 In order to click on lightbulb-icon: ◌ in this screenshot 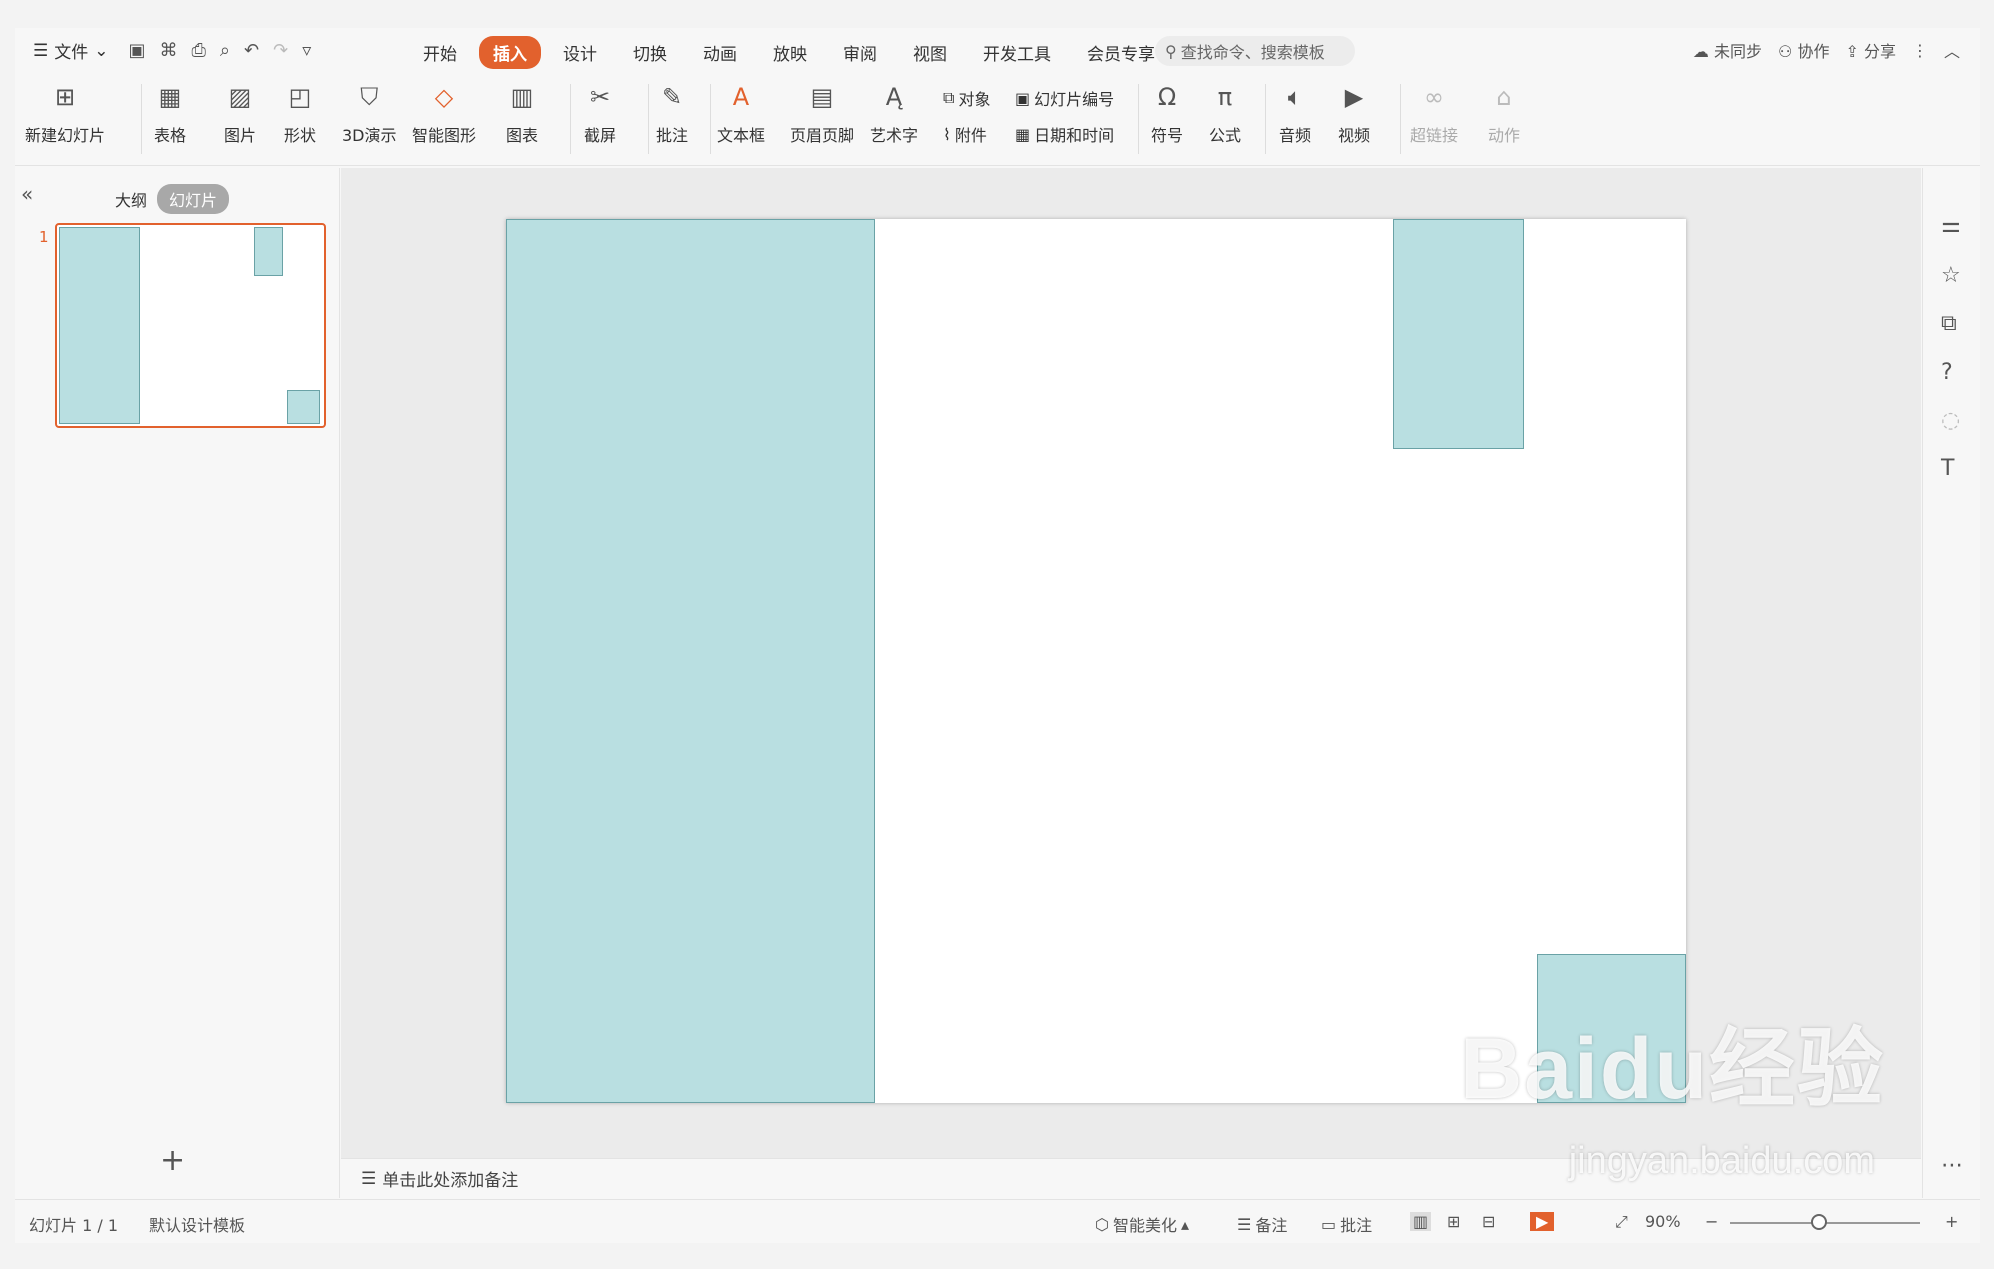, I will do `click(1950, 420)`.